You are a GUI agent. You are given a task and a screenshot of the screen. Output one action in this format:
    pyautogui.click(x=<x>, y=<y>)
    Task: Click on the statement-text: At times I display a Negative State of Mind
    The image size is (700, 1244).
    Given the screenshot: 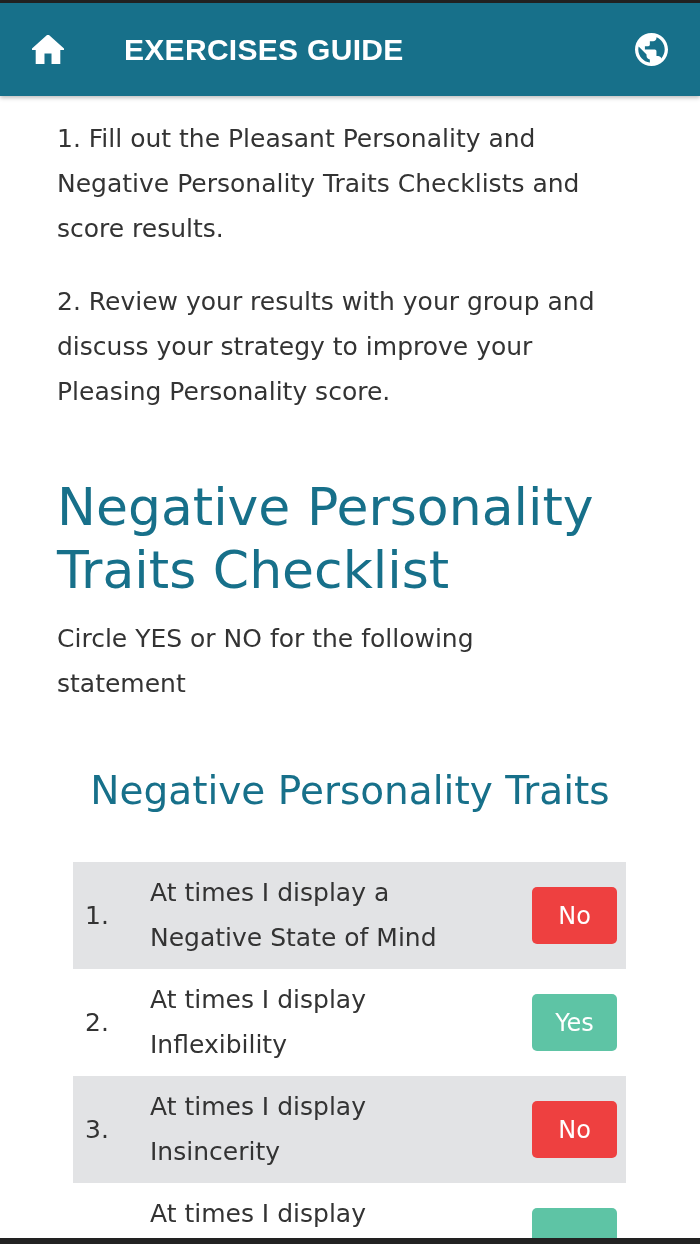 What is the action you would take?
    pyautogui.click(x=294, y=915)
    